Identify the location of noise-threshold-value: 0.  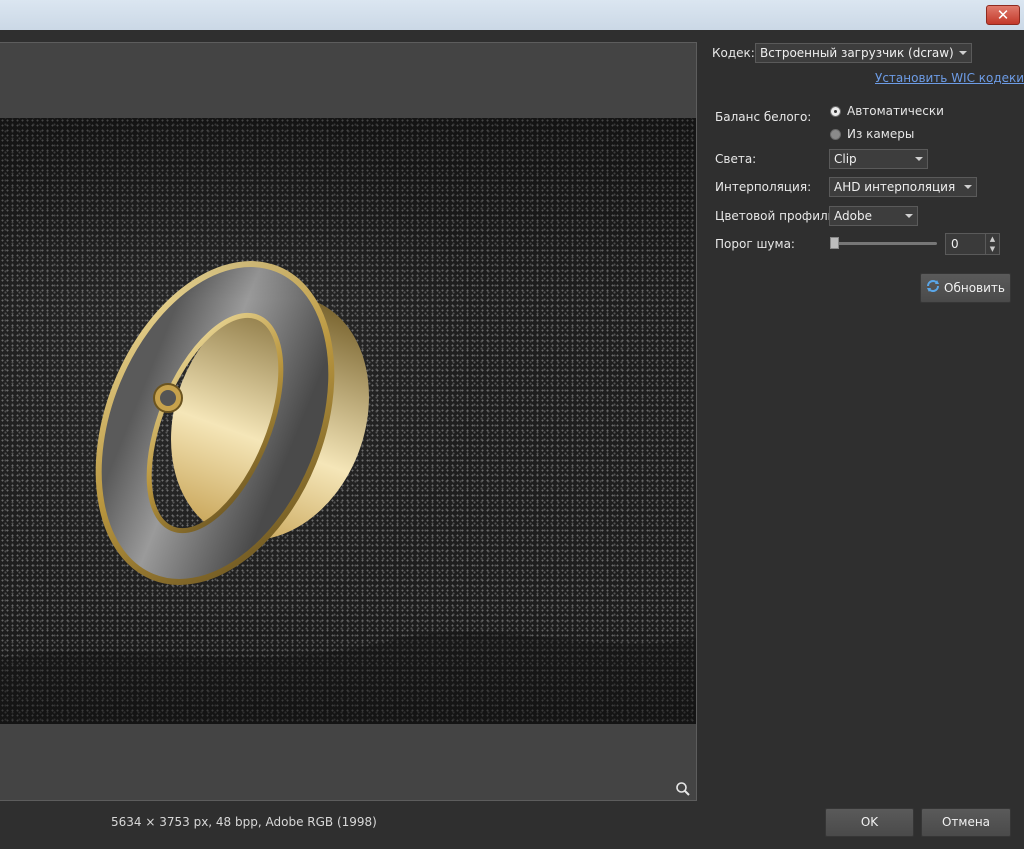
(955, 244).